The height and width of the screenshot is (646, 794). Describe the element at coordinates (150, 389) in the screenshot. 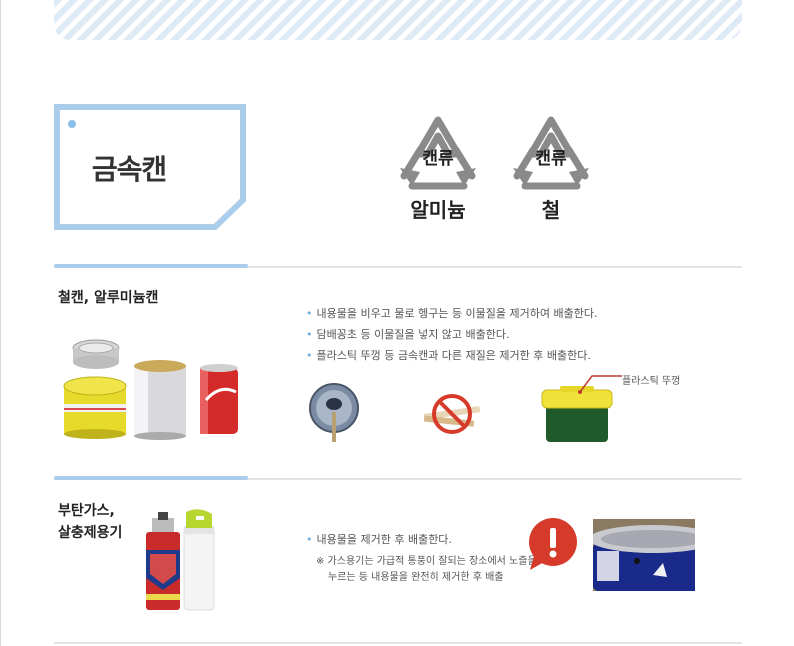

I see `metal-cans-illustration` at that location.